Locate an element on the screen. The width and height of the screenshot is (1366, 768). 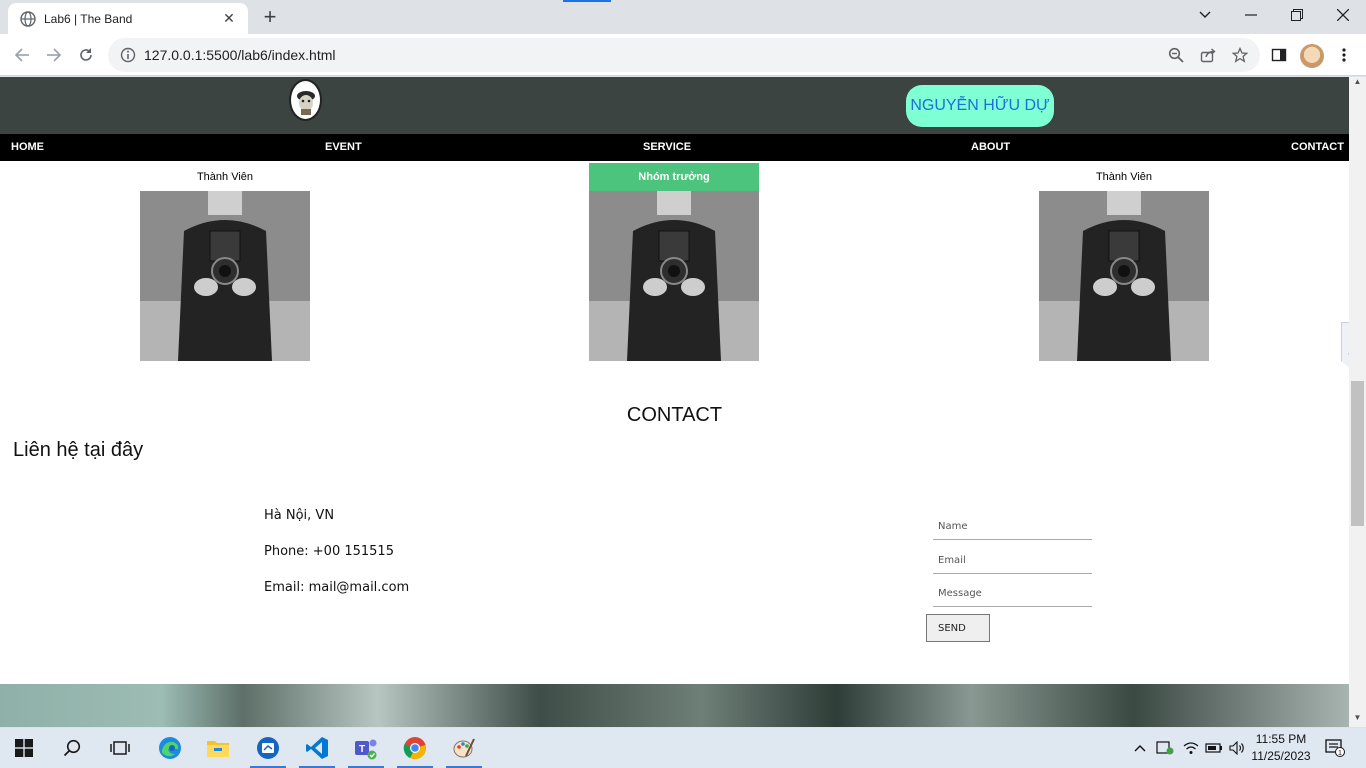
contact-title: CONTACT is located at coordinates (674, 415).